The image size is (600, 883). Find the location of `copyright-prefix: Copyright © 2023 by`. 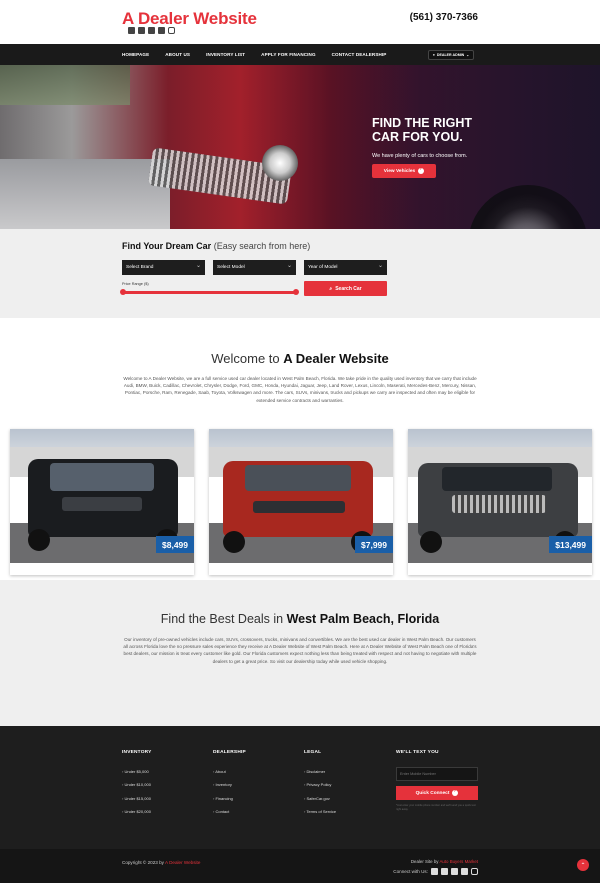

copyright-prefix: Copyright © 2023 by is located at coordinates (143, 862).